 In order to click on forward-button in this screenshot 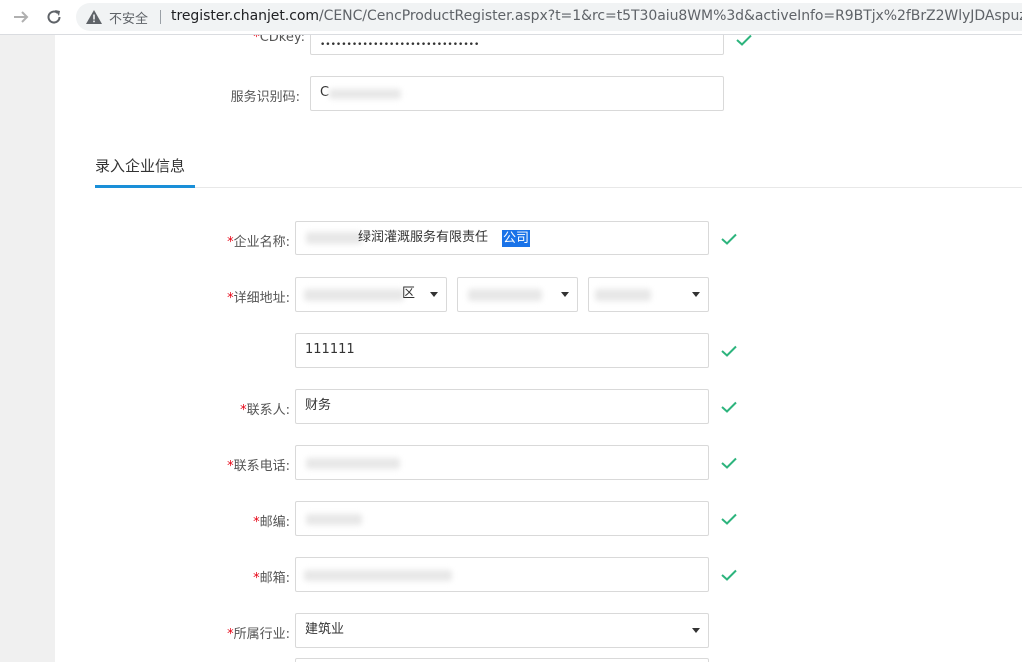, I will do `click(21, 17)`.